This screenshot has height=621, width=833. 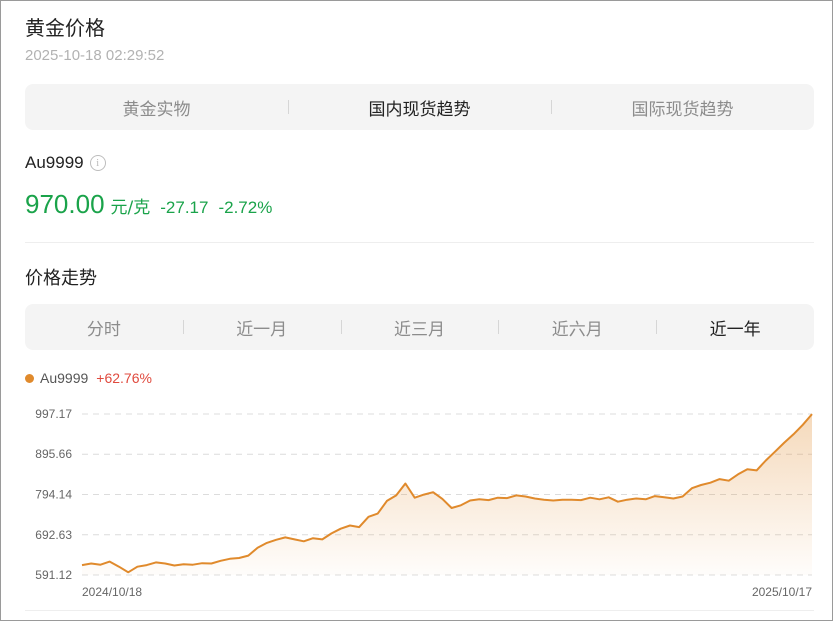 I want to click on price-change: -27.17, so click(x=184, y=207).